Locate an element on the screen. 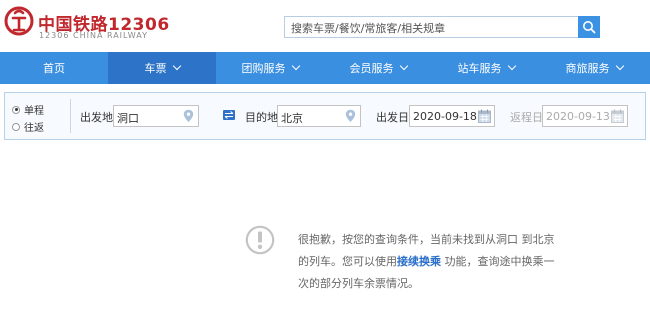 The image size is (650, 310). nav-item-label: 团购服务 is located at coordinates (263, 68).